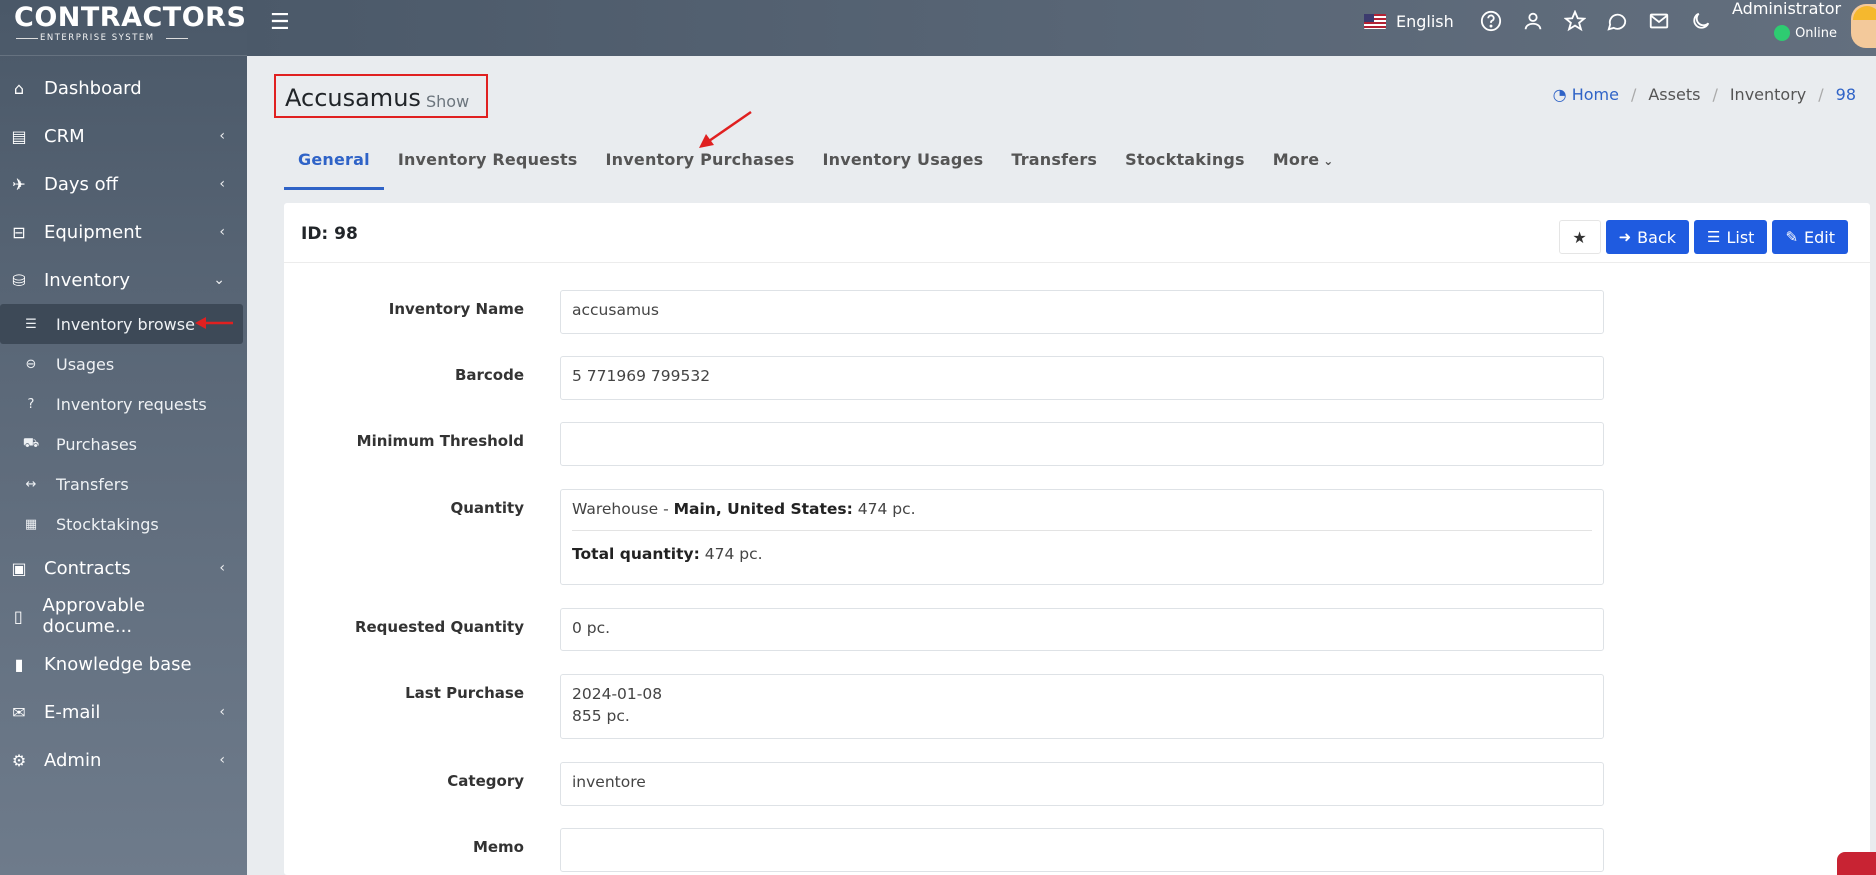  What do you see at coordinates (1185, 165) in the screenshot?
I see `tab-stocktakings: Stocktakings` at bounding box center [1185, 165].